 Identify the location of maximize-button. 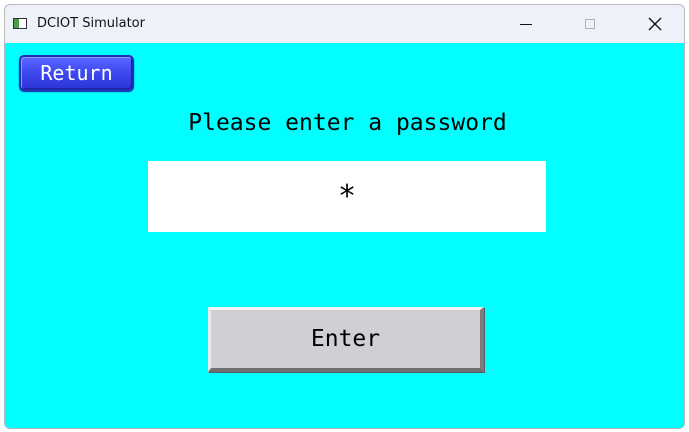
(590, 24).